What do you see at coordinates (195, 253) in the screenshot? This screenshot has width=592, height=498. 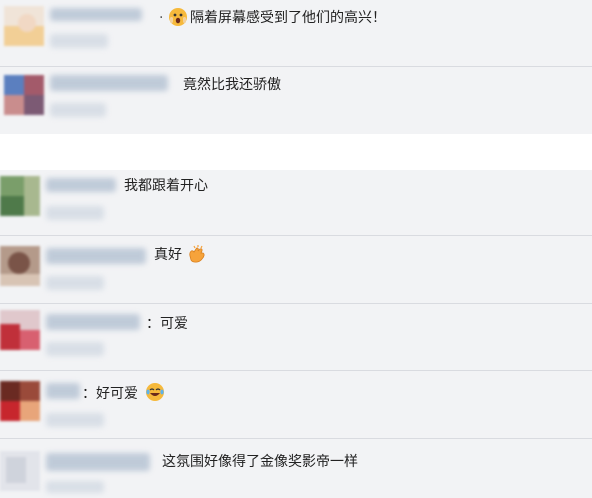 I see `clapping-hands-icon` at bounding box center [195, 253].